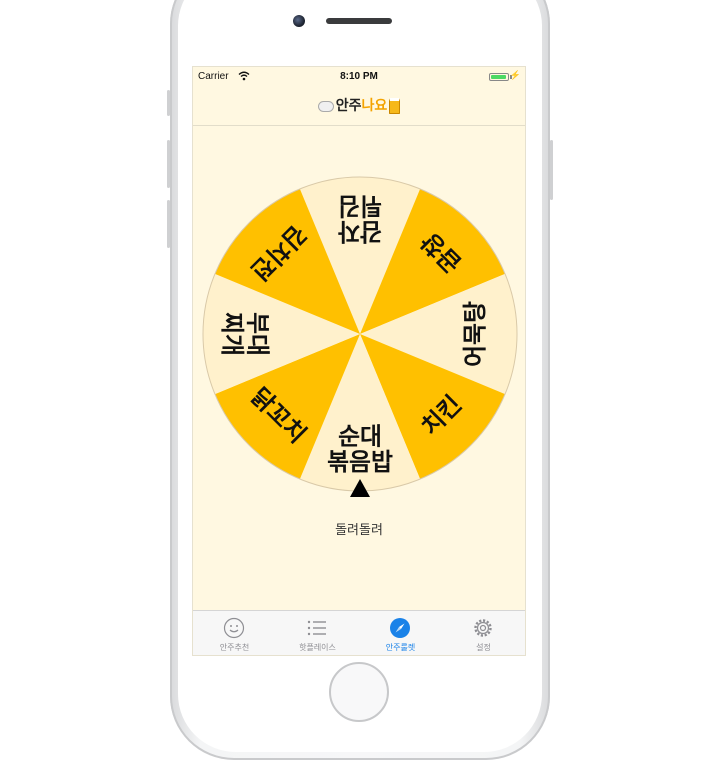  Describe the element at coordinates (317, 647) in the screenshot. I see `tab-label: 핫플레이스` at that location.